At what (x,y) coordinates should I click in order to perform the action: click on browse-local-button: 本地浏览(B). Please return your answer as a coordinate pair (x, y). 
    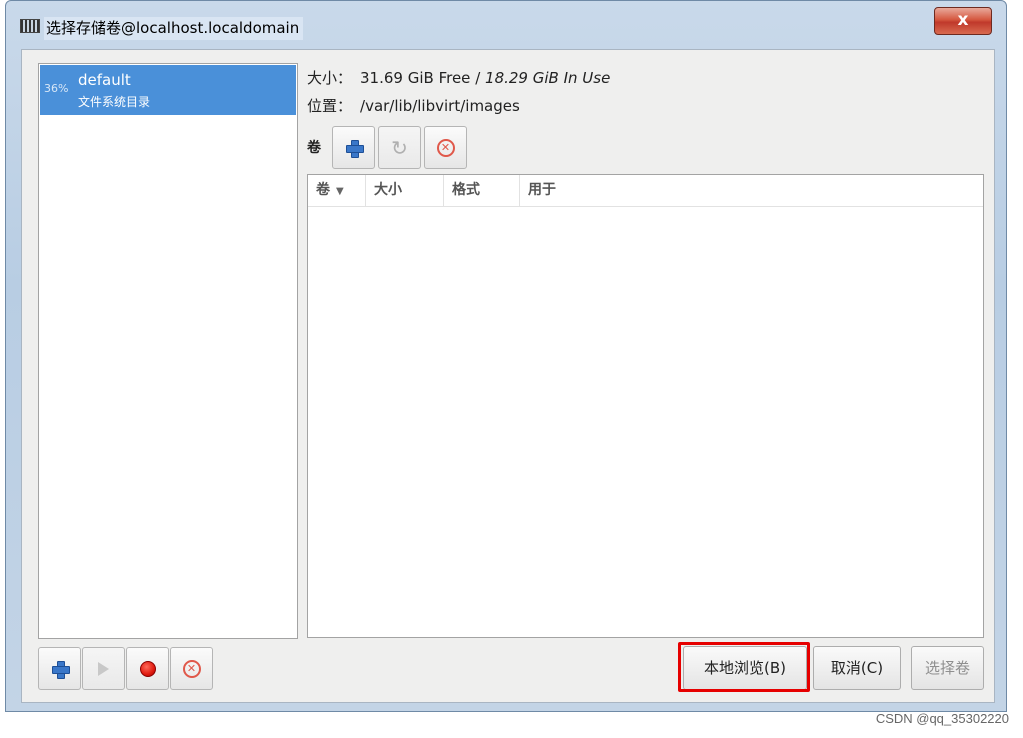
    Looking at the image, I should click on (745, 668).